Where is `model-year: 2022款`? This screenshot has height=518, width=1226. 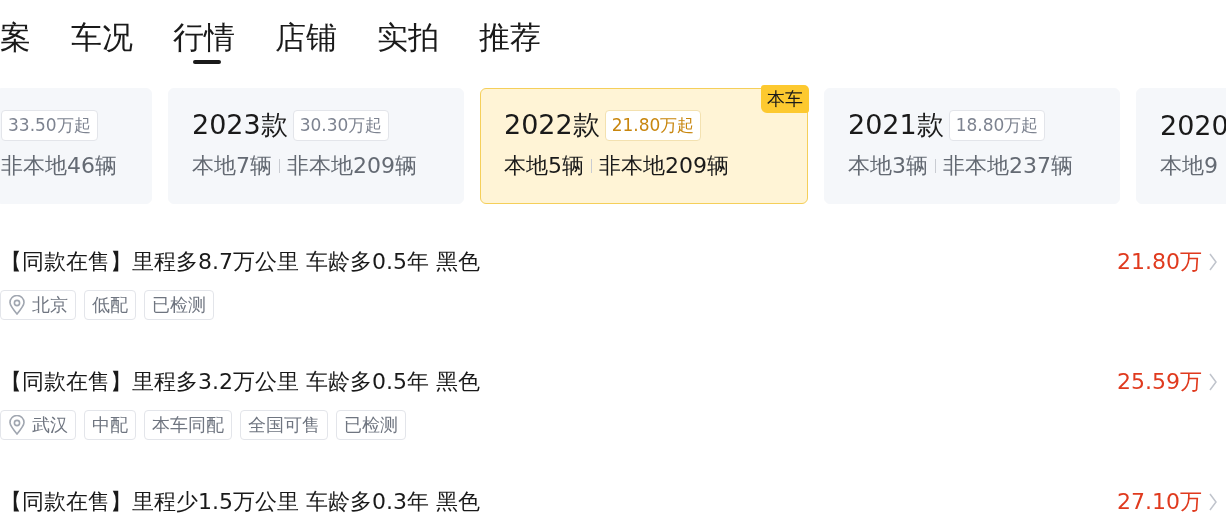 model-year: 2022款 is located at coordinates (552, 125).